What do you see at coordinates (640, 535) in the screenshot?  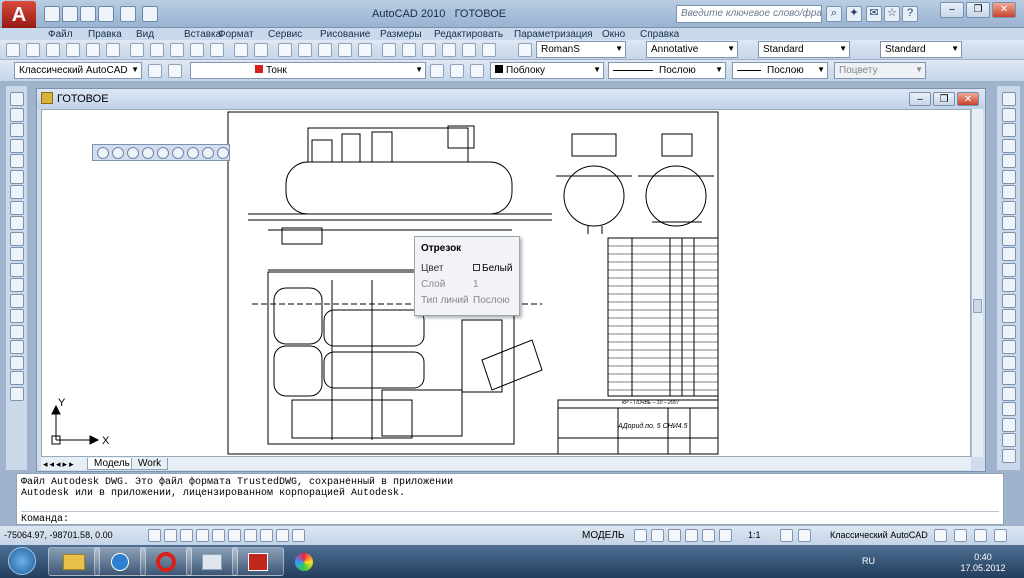 I see `quick-view-layouts-icon` at bounding box center [640, 535].